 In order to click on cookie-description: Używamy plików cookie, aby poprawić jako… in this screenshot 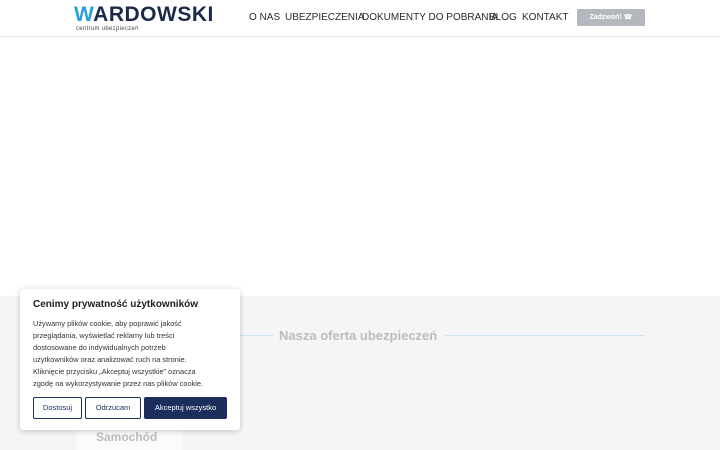, I will do `click(133, 354)`.